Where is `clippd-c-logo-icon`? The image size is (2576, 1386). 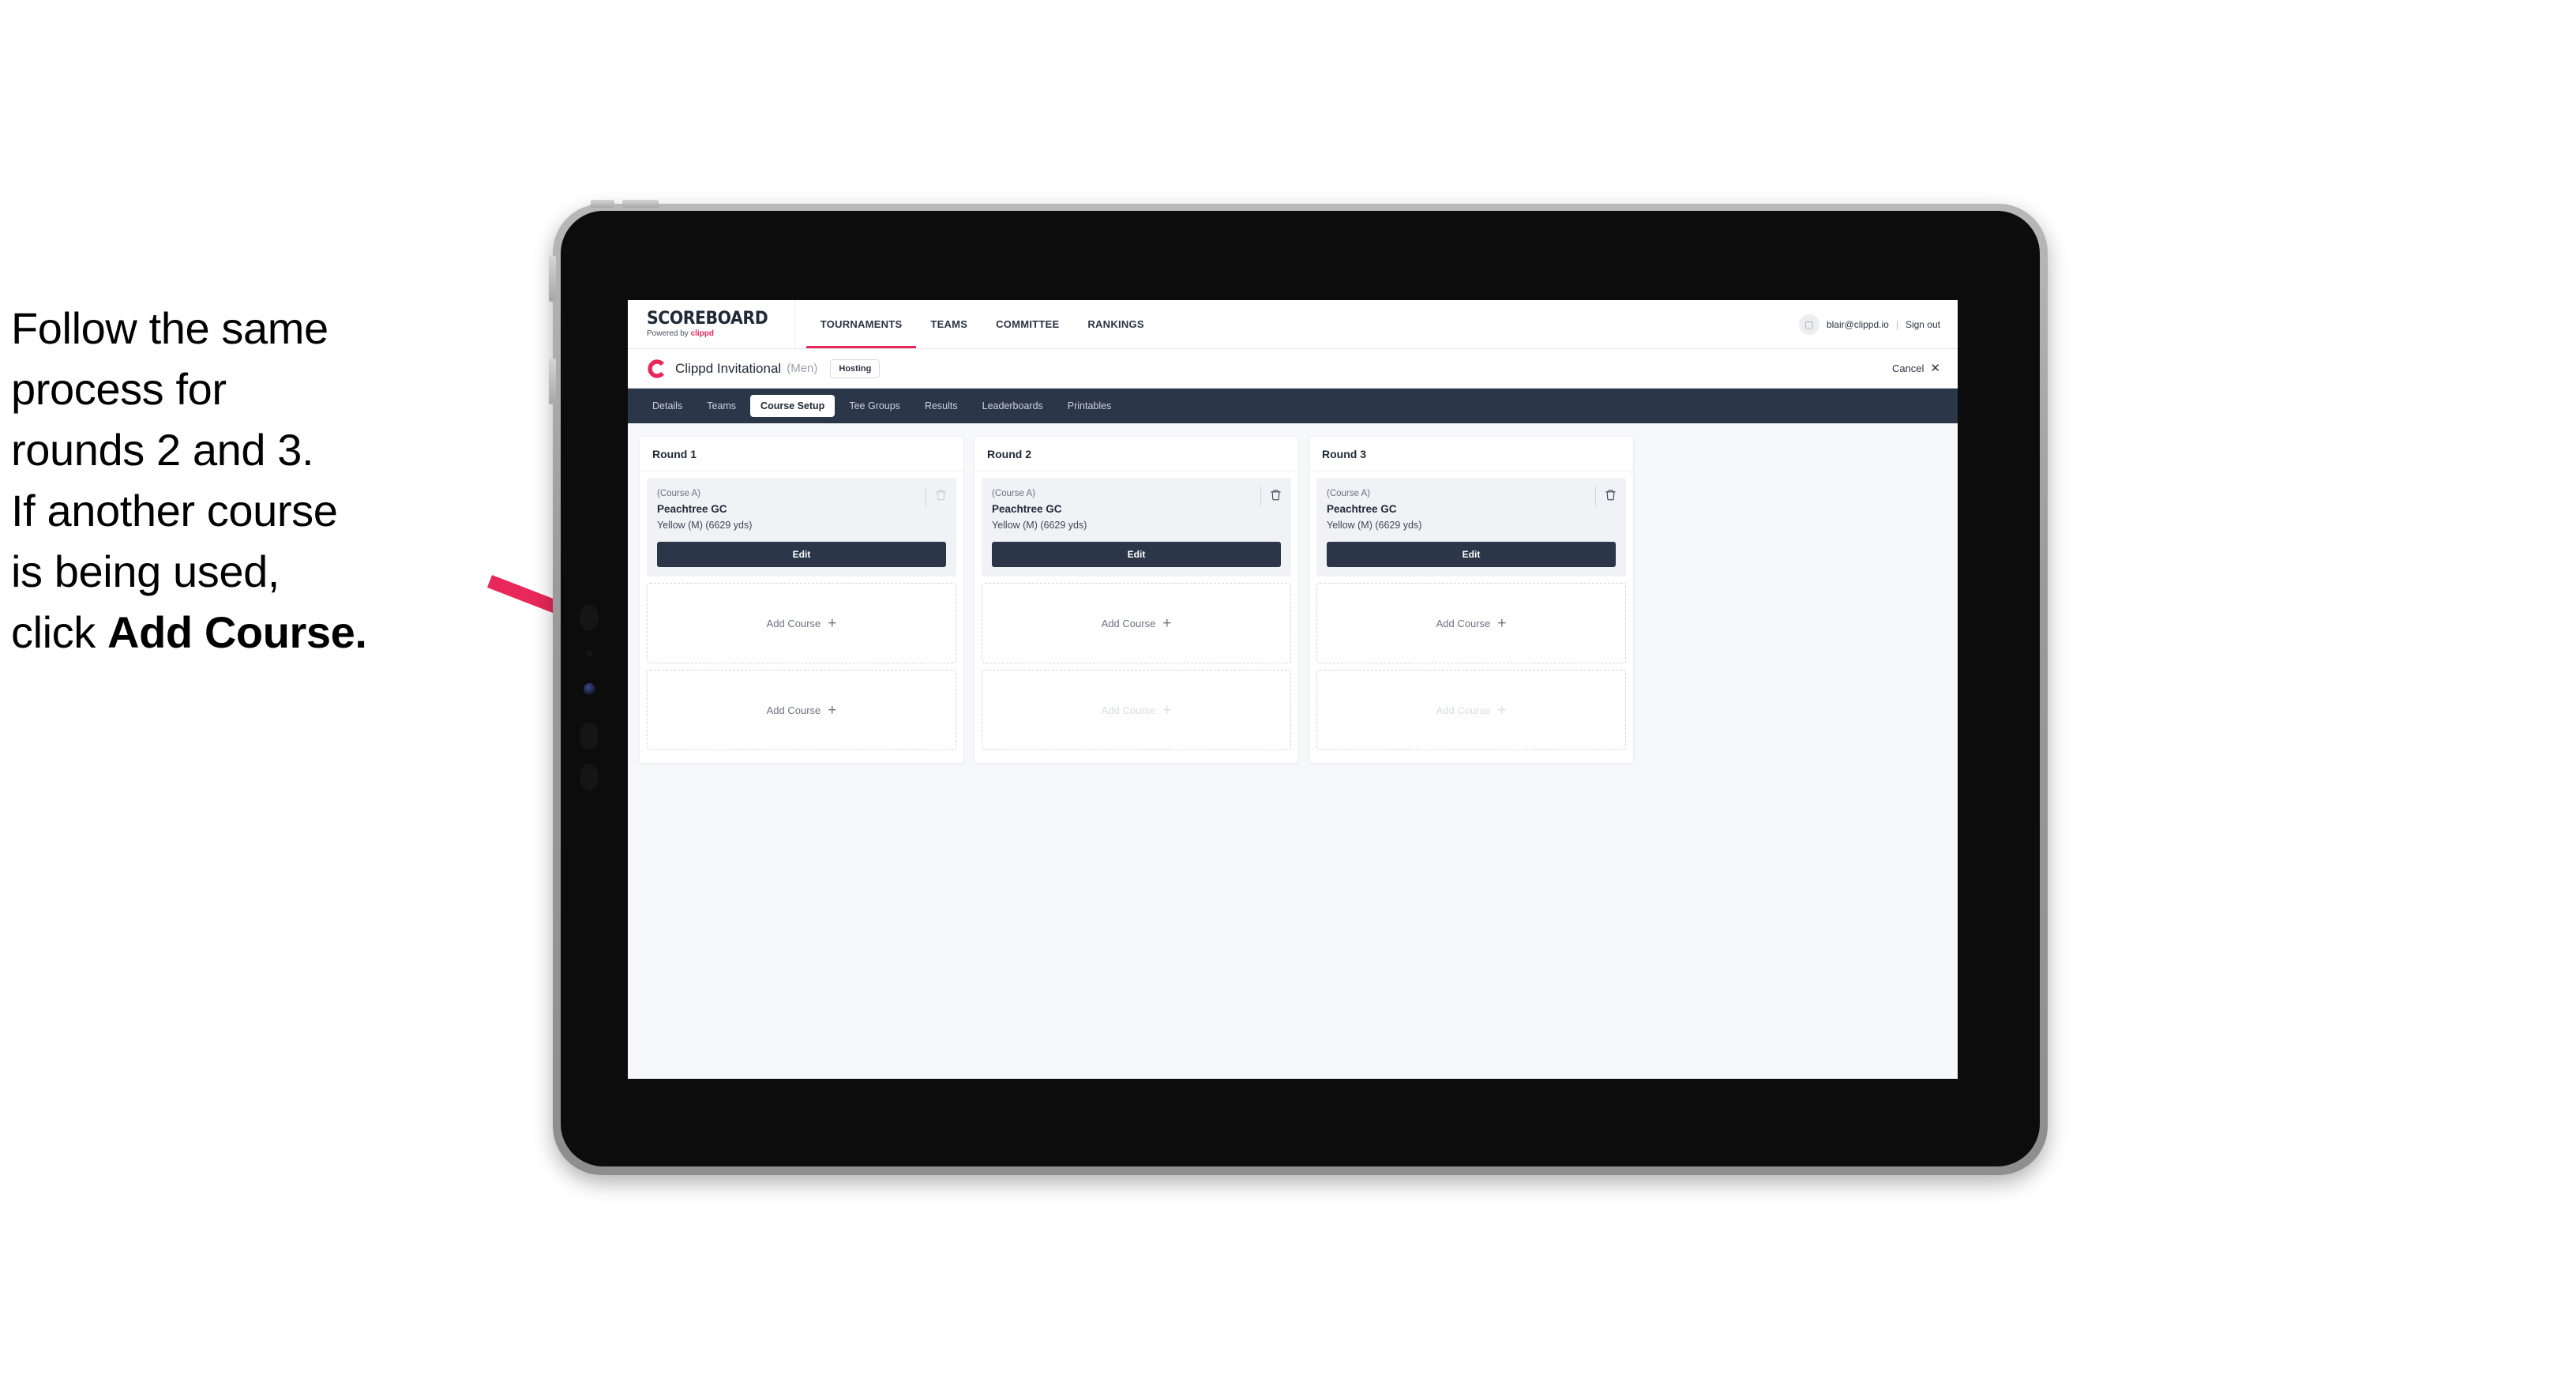
clippd-c-logo-icon is located at coordinates (656, 368).